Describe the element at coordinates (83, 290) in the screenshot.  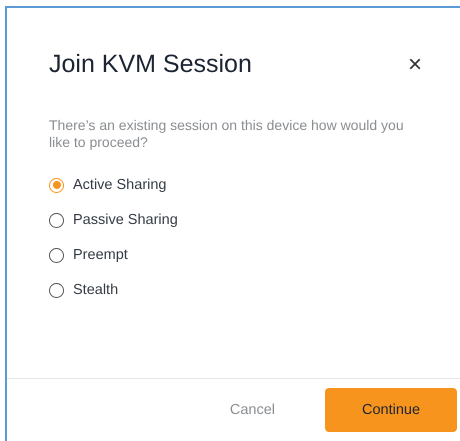
I see `radio-option: Stealth` at that location.